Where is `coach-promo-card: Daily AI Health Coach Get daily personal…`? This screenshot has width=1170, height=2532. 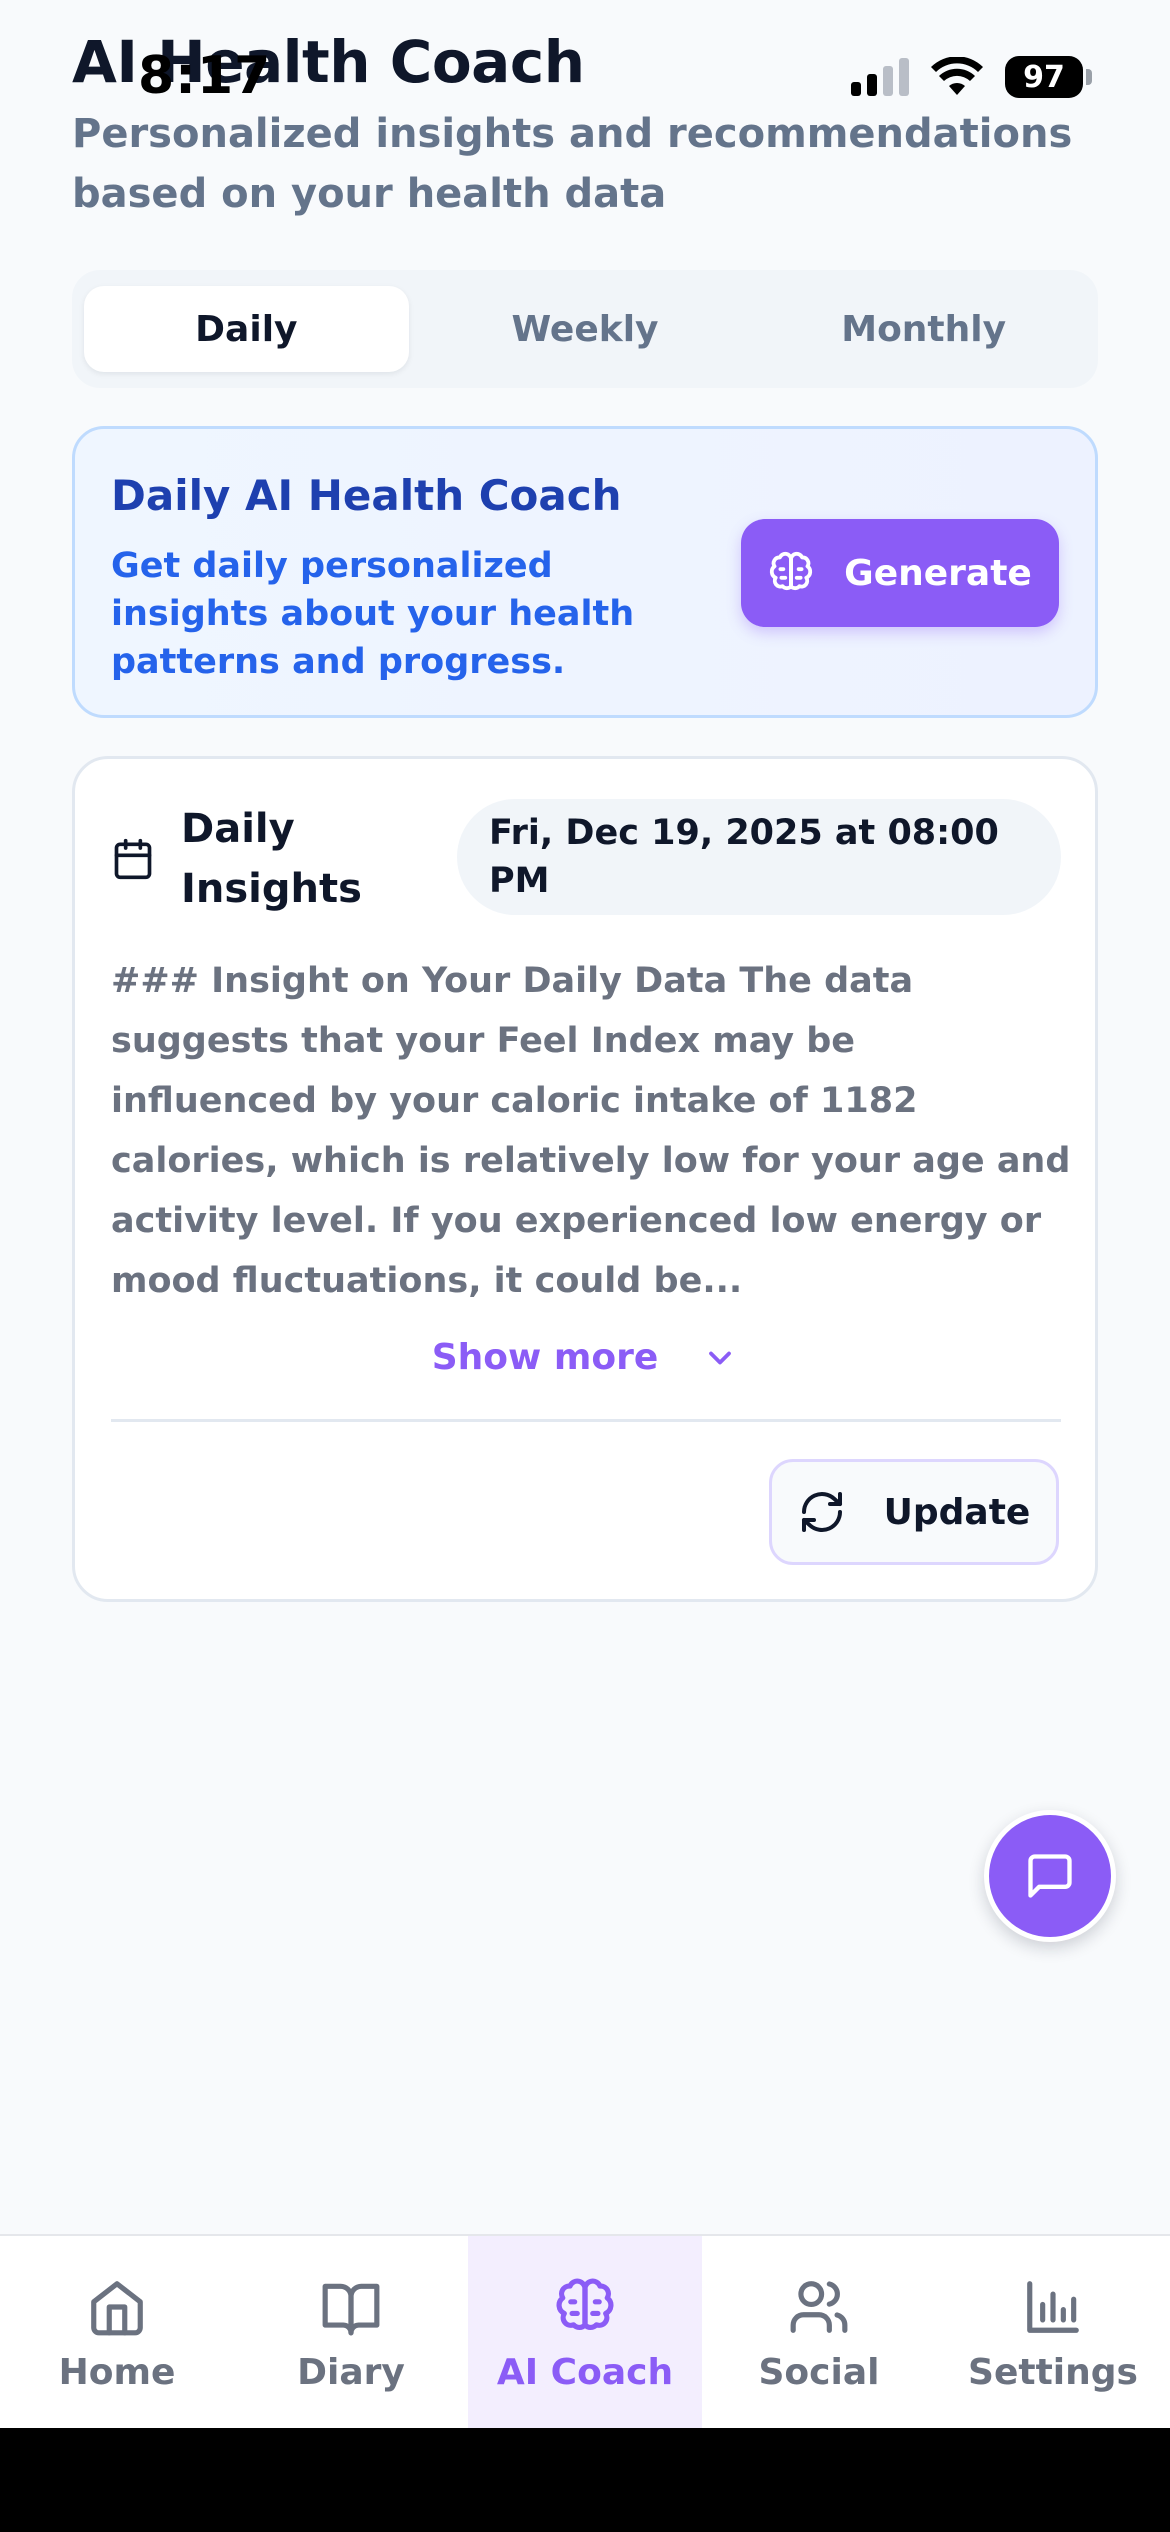
coach-promo-card: Daily AI Health Coach Get daily personal… is located at coordinates (585, 572).